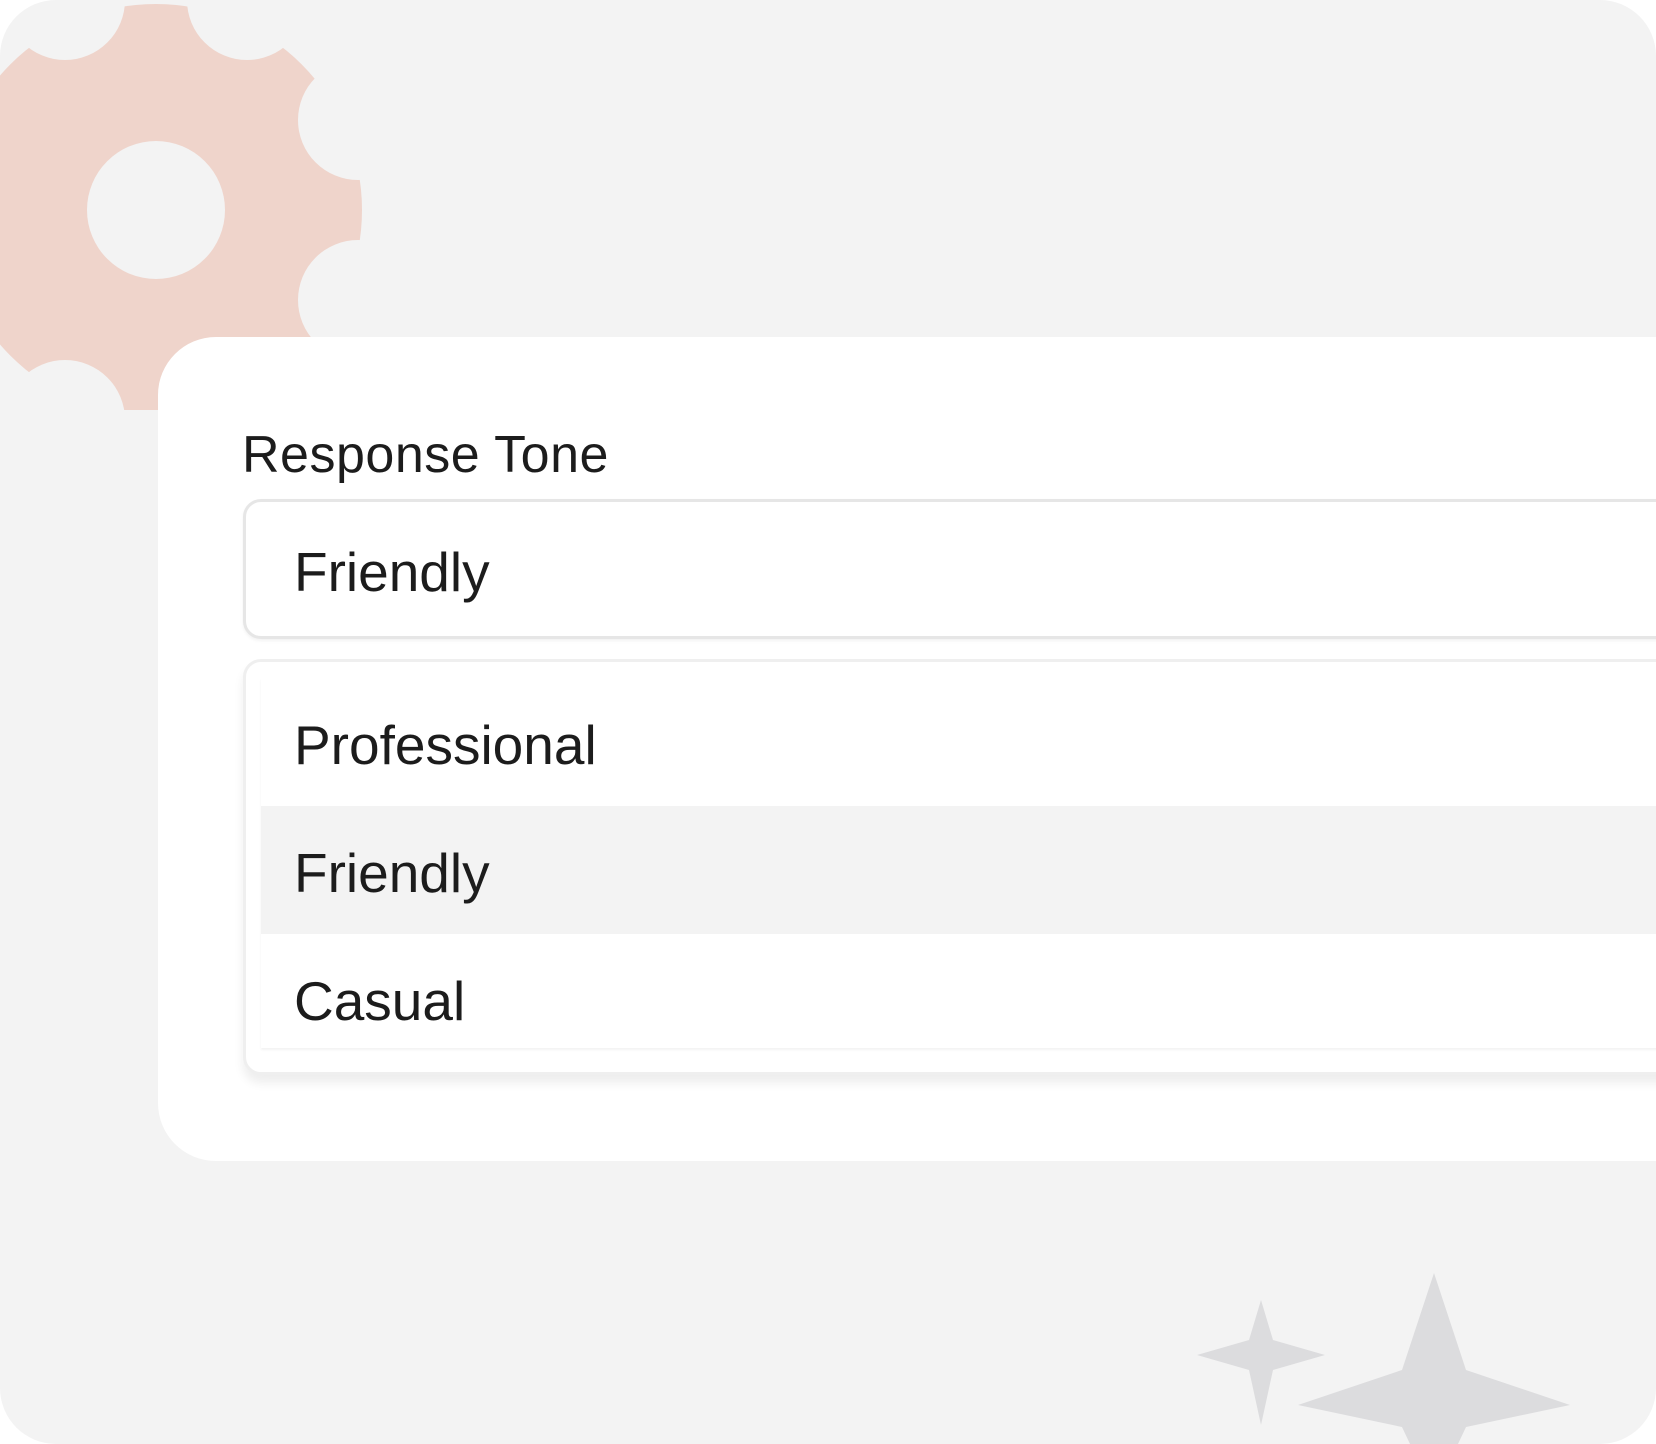 The height and width of the screenshot is (1444, 1656). Describe the element at coordinates (425, 455) in the screenshot. I see `response-tone-label: Response Tone` at that location.